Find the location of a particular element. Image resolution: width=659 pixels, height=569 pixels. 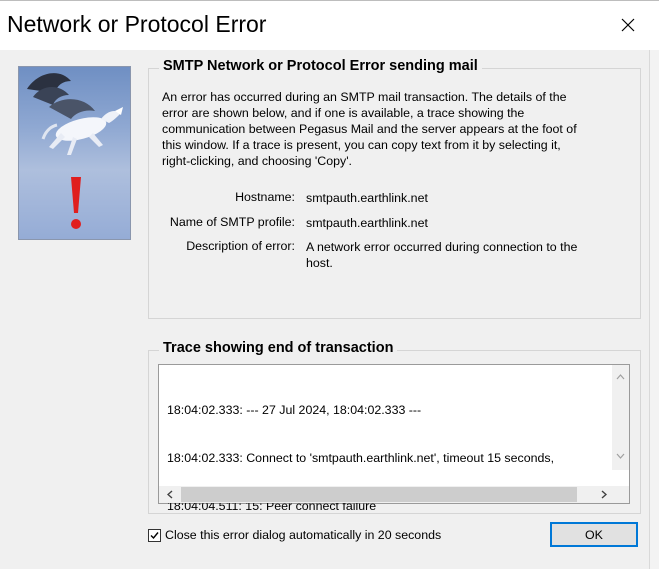

close-icon is located at coordinates (628, 25).